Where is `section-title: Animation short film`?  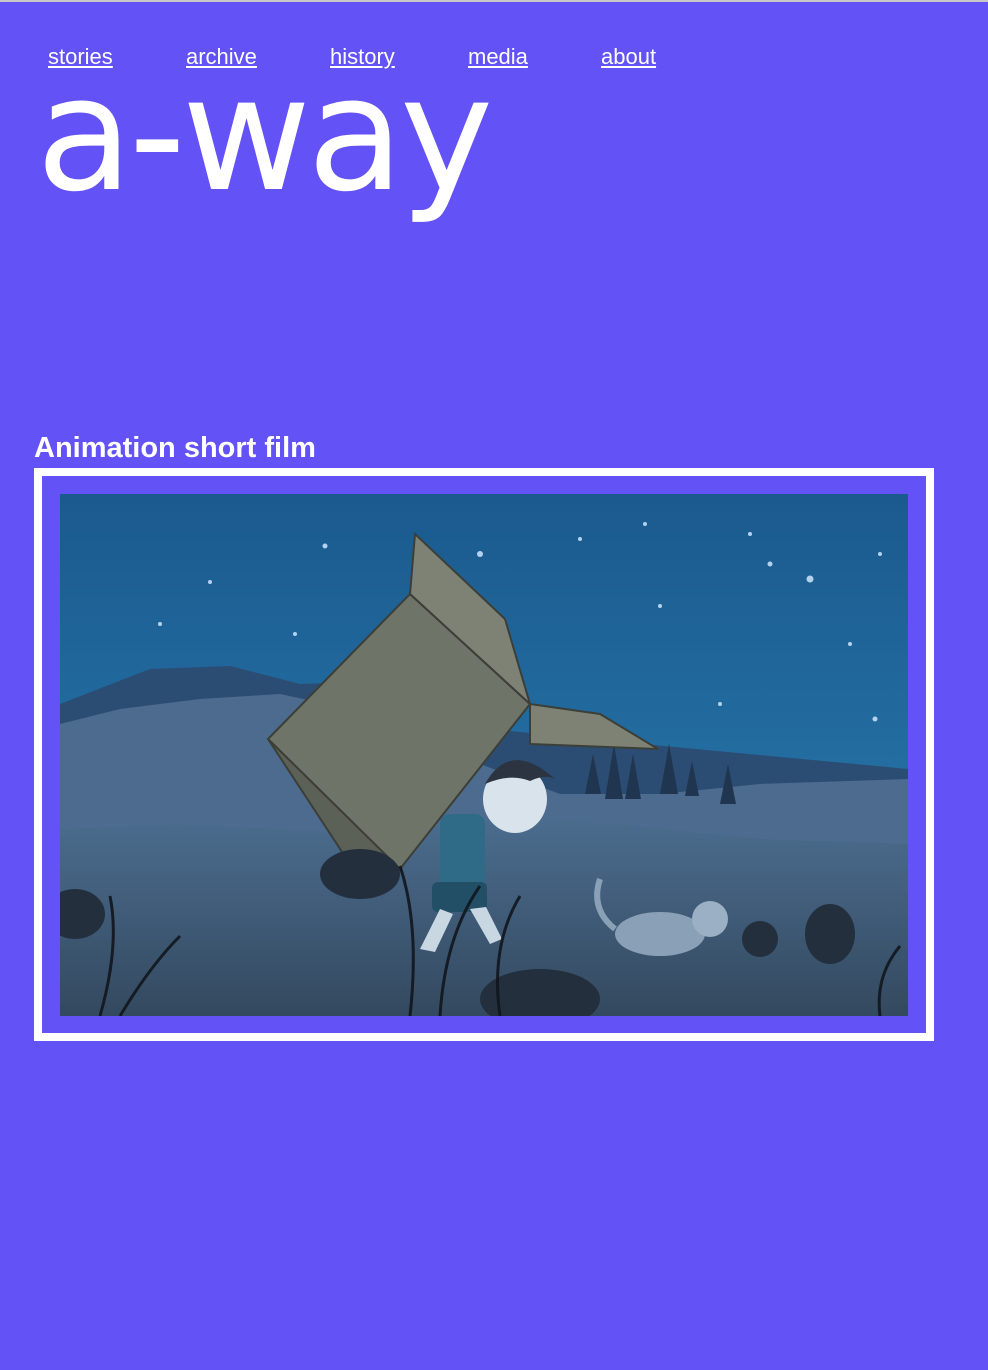
section-title: Animation short film is located at coordinates (175, 448).